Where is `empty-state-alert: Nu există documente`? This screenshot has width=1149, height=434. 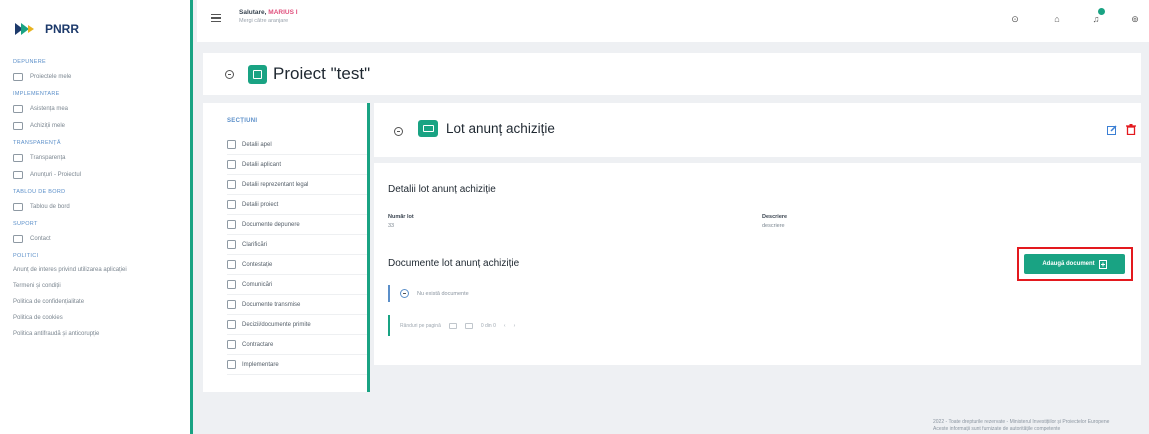
empty-state-alert: Nu există documente is located at coordinates (738, 293).